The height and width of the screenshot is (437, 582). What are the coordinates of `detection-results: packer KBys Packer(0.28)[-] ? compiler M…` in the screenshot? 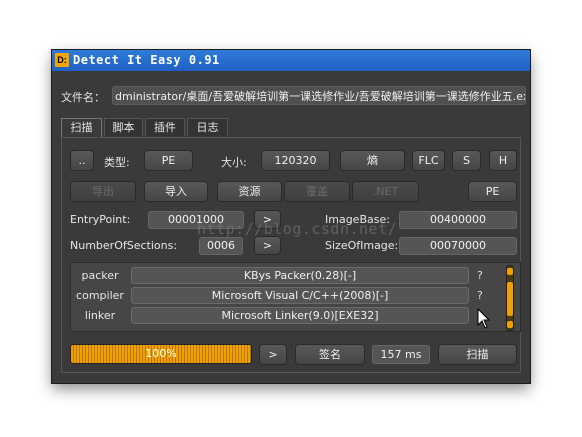 It's located at (295, 297).